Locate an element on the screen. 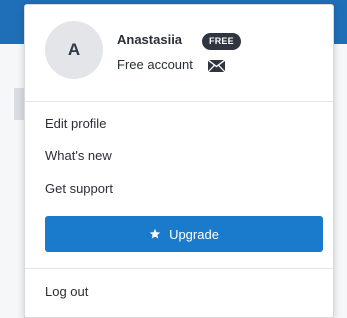  upgrade-button: Upgrade is located at coordinates (184, 234).